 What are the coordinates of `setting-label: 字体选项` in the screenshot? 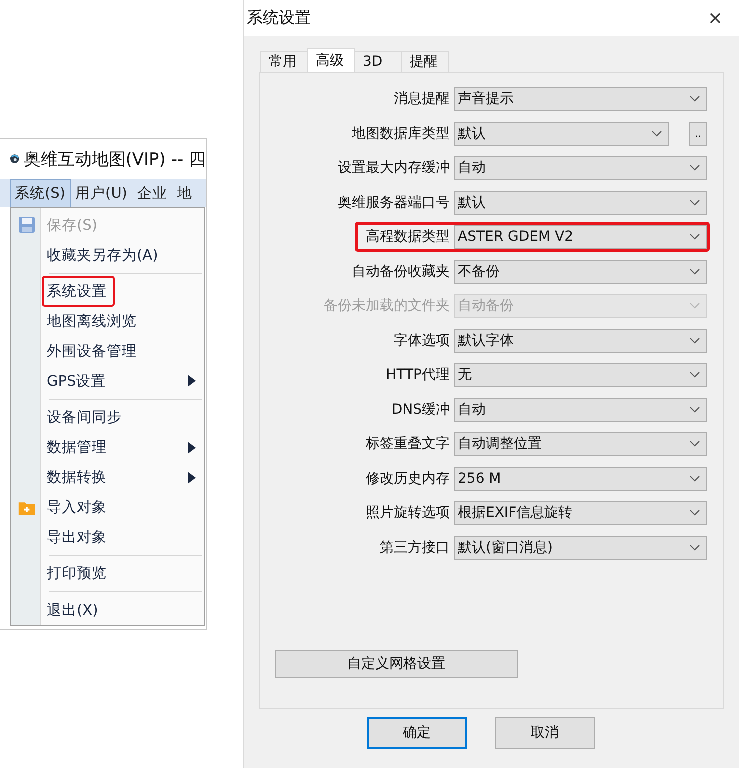 It's located at (422, 341).